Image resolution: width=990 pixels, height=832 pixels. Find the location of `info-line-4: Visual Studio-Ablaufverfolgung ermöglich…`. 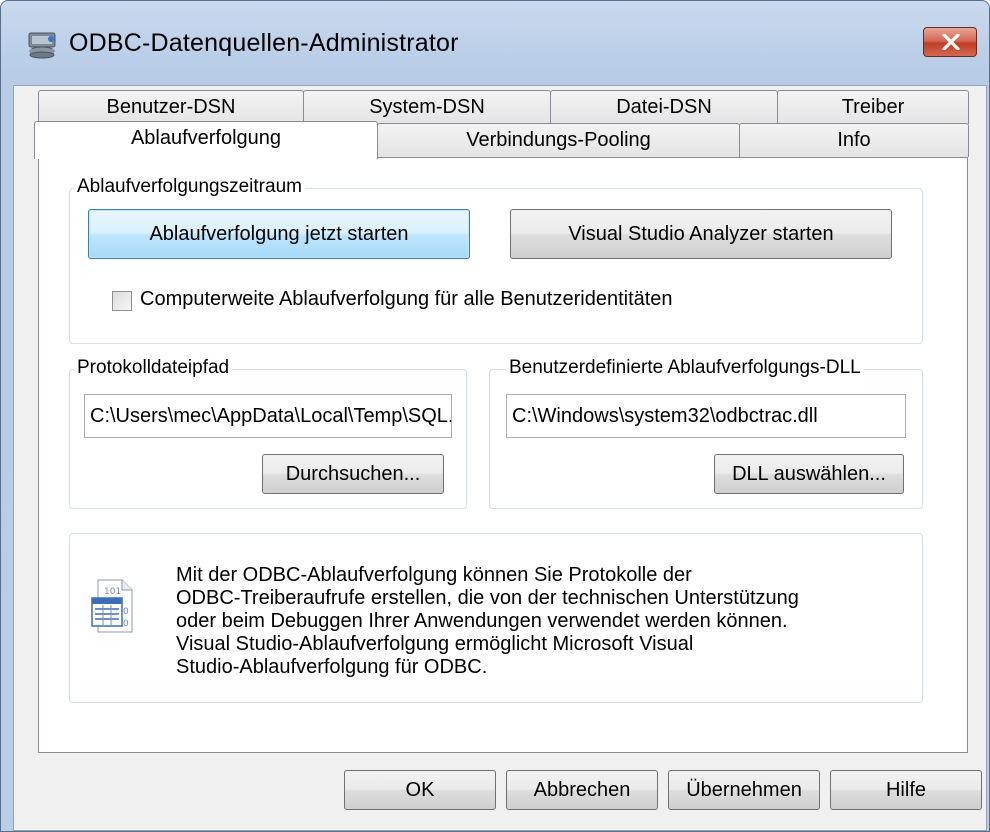

info-line-4: Visual Studio-Ablaufverfolgung ermöglich… is located at coordinates (435, 644).